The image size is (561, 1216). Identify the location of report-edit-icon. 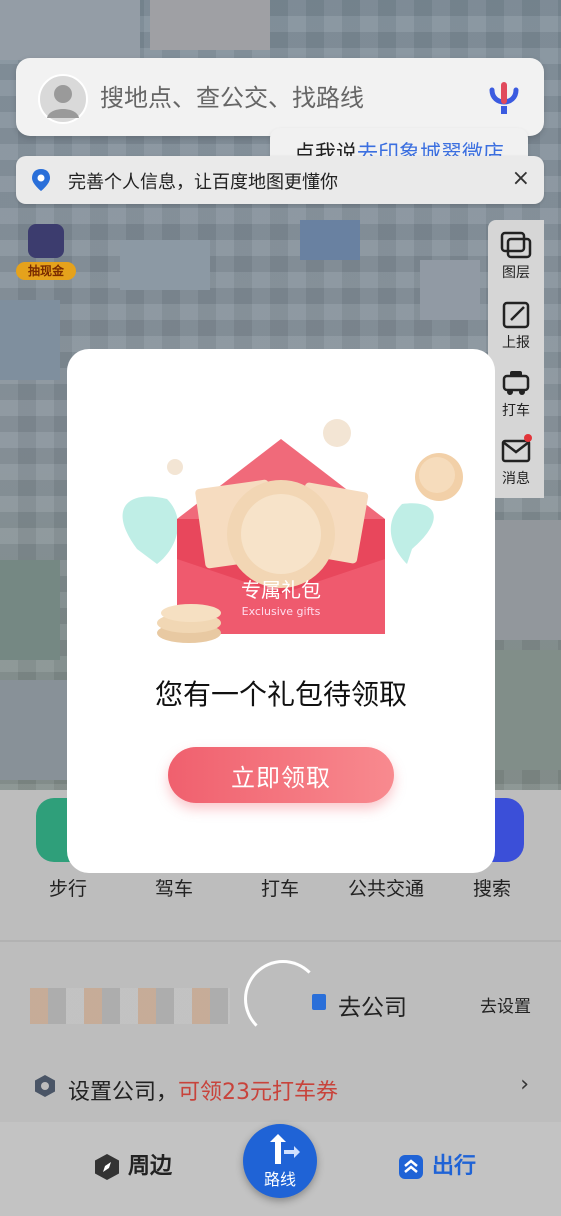
(516, 315).